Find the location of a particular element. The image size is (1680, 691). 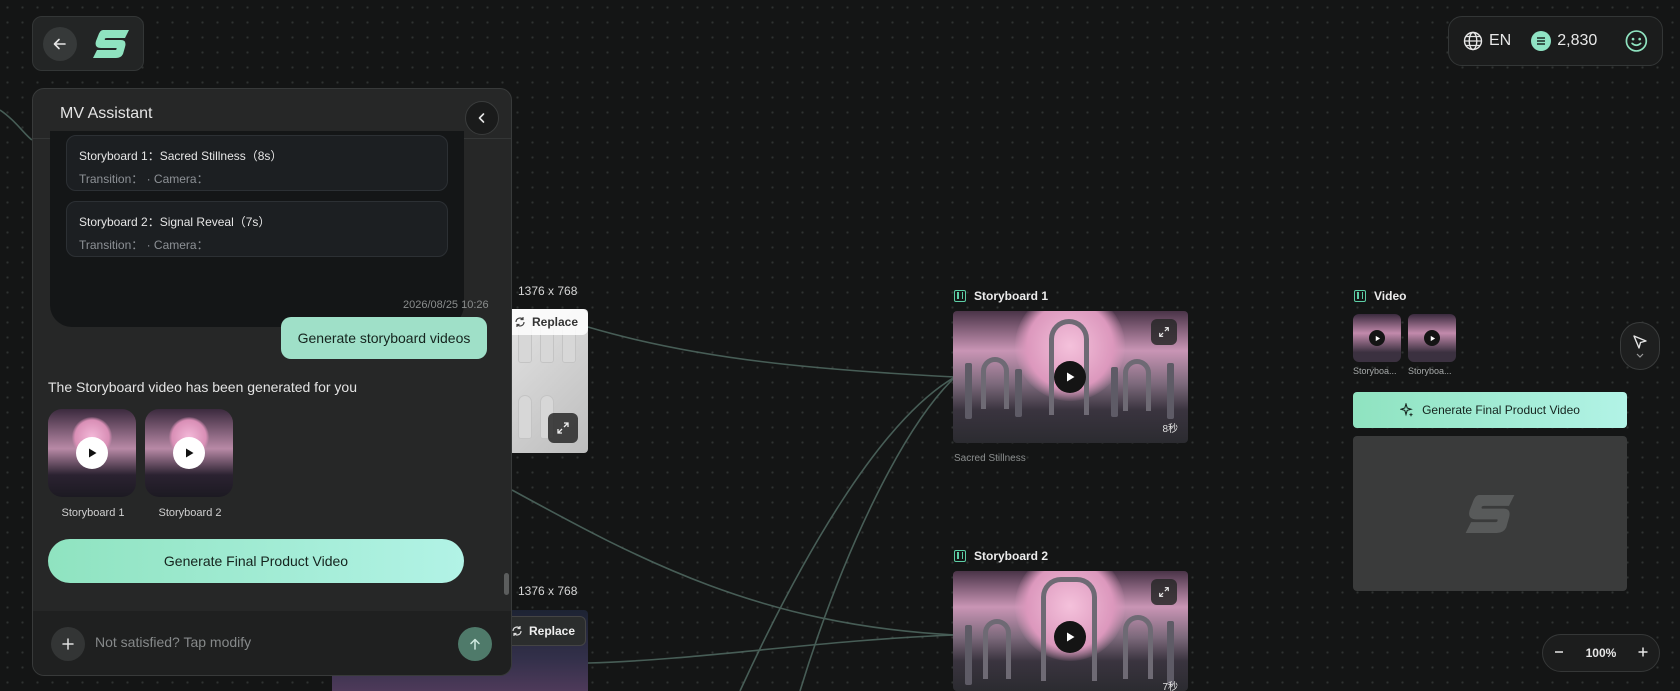

arrow-up-icon is located at coordinates (475, 644).